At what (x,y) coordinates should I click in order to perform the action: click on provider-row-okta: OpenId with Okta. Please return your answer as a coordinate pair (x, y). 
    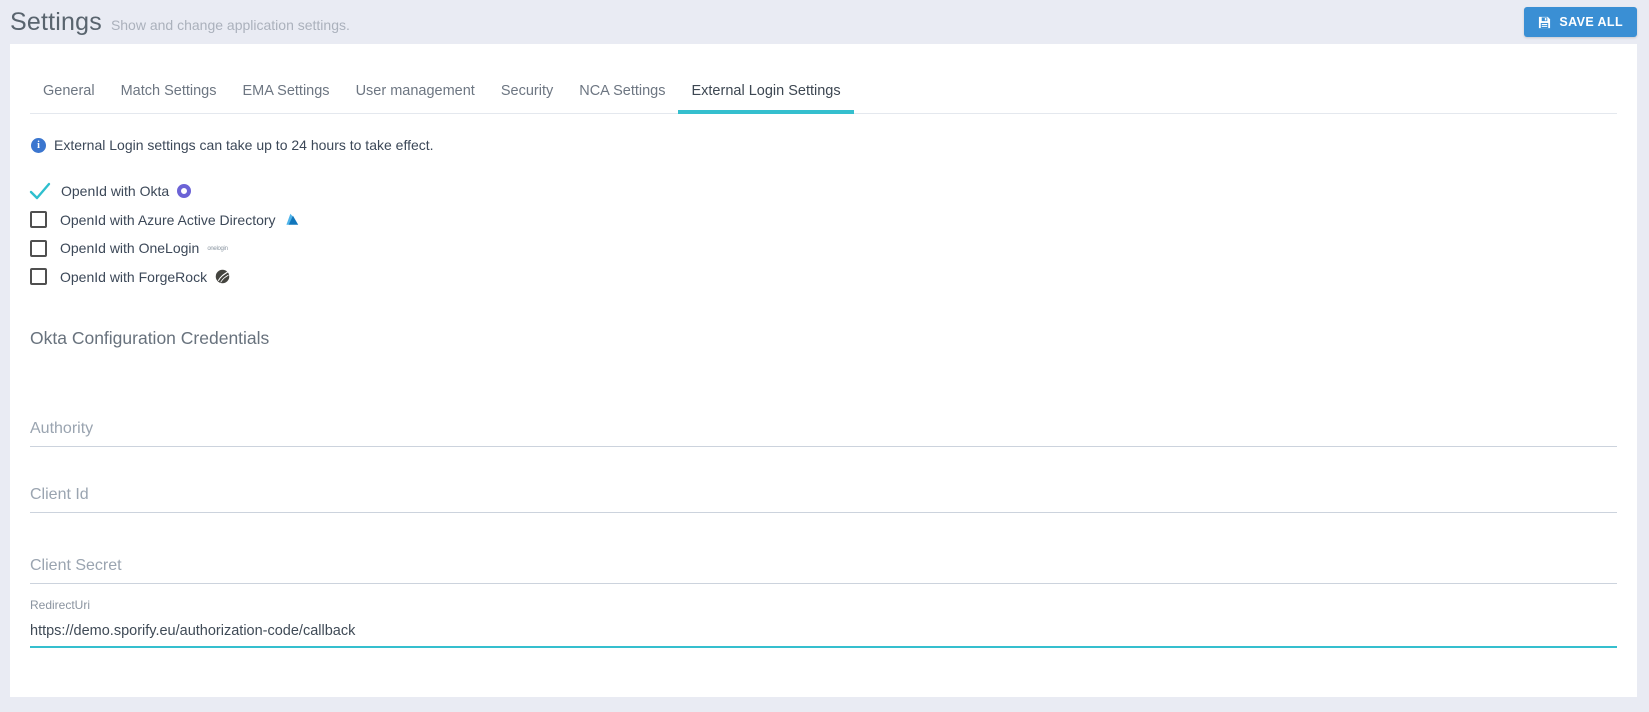
    Looking at the image, I should click on (823, 191).